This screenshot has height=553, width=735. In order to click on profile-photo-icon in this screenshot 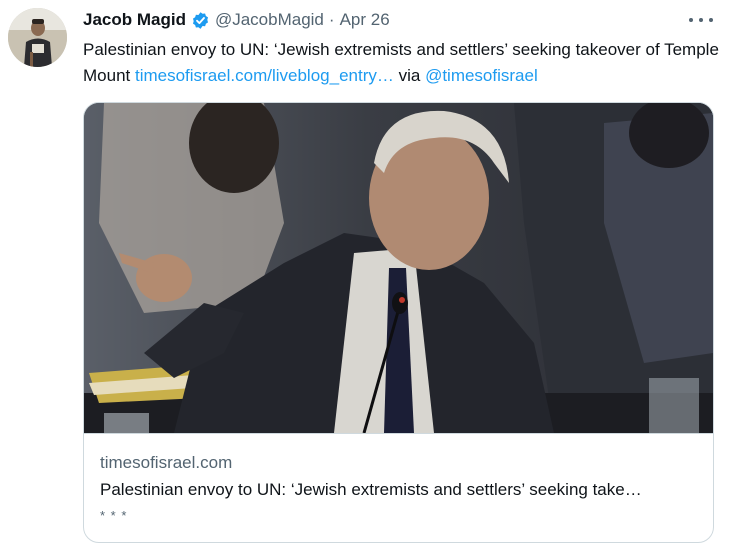, I will do `click(37, 37)`.